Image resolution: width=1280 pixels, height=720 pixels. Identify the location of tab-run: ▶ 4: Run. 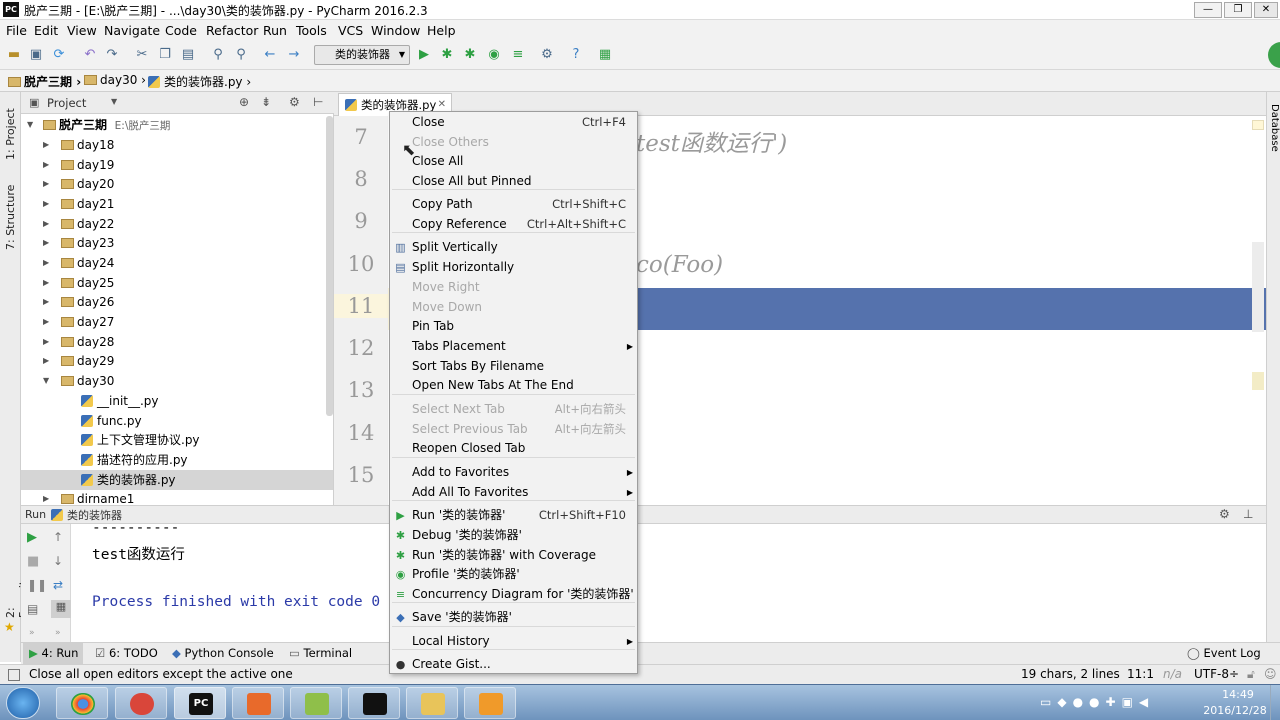
(53, 653).